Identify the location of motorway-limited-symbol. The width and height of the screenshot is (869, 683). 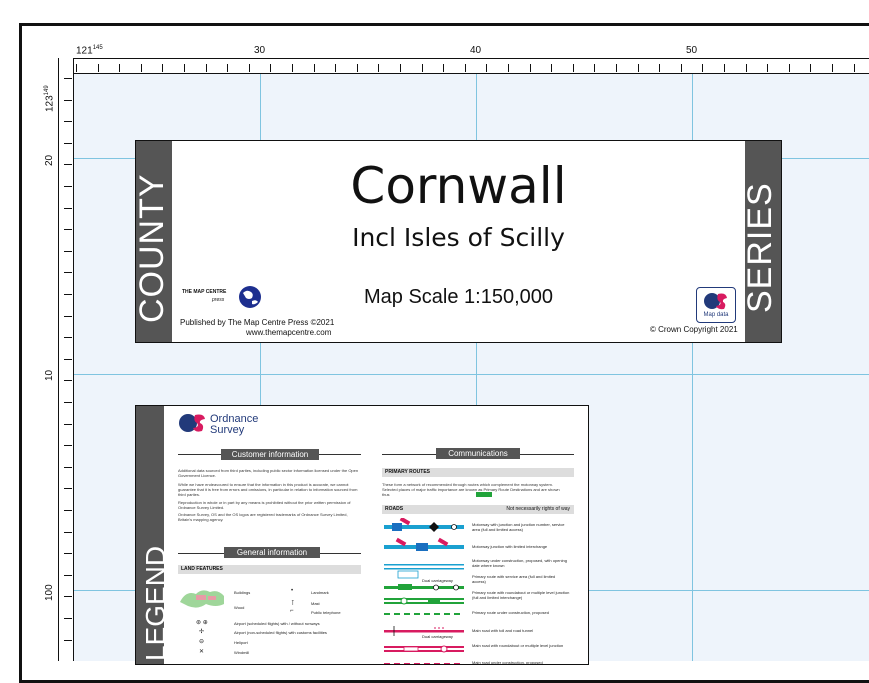
(424, 544).